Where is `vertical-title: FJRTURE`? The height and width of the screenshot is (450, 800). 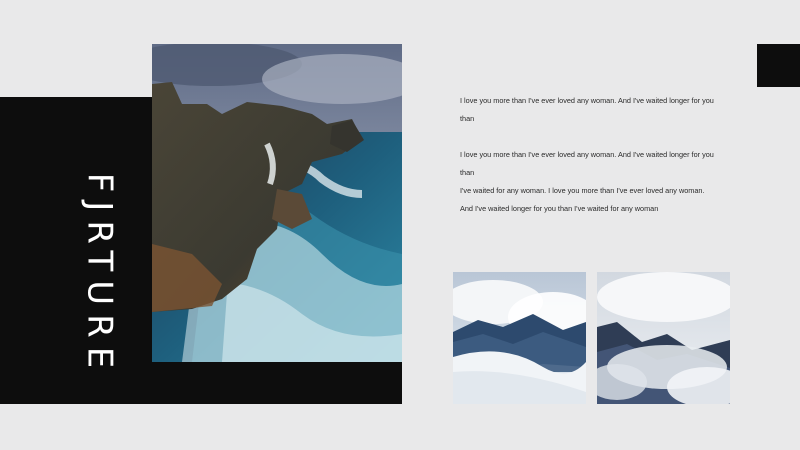
vertical-title: FJRTURE is located at coordinates (99, 275).